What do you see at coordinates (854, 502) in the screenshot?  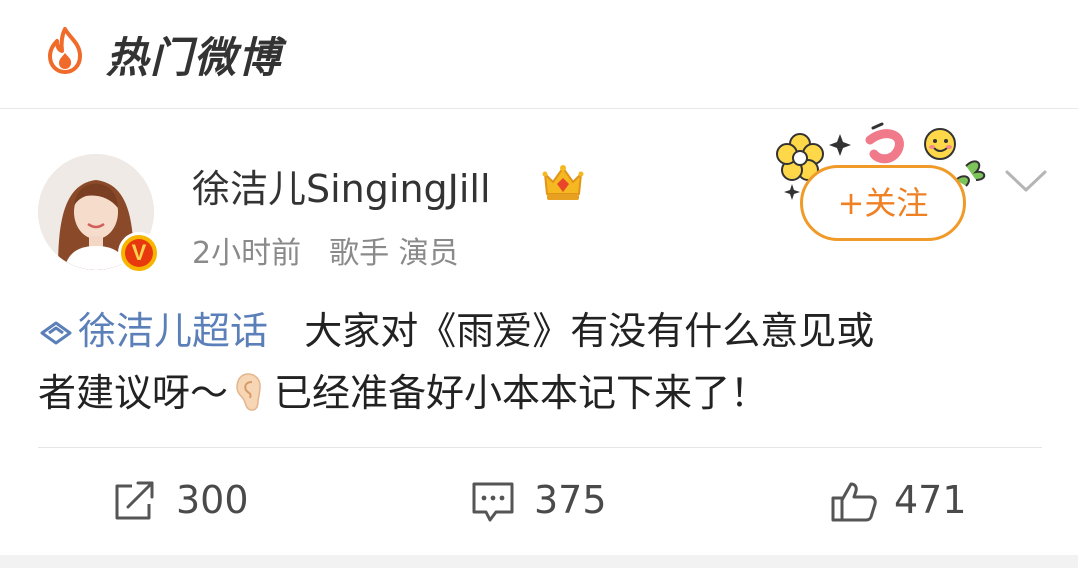 I see `thumbs-up-icon` at bounding box center [854, 502].